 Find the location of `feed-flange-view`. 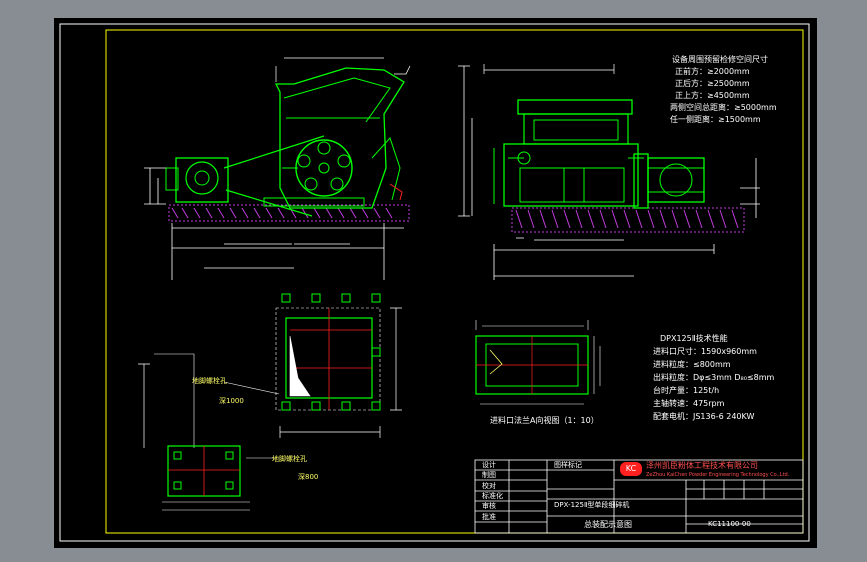

feed-flange-view is located at coordinates (538, 362).